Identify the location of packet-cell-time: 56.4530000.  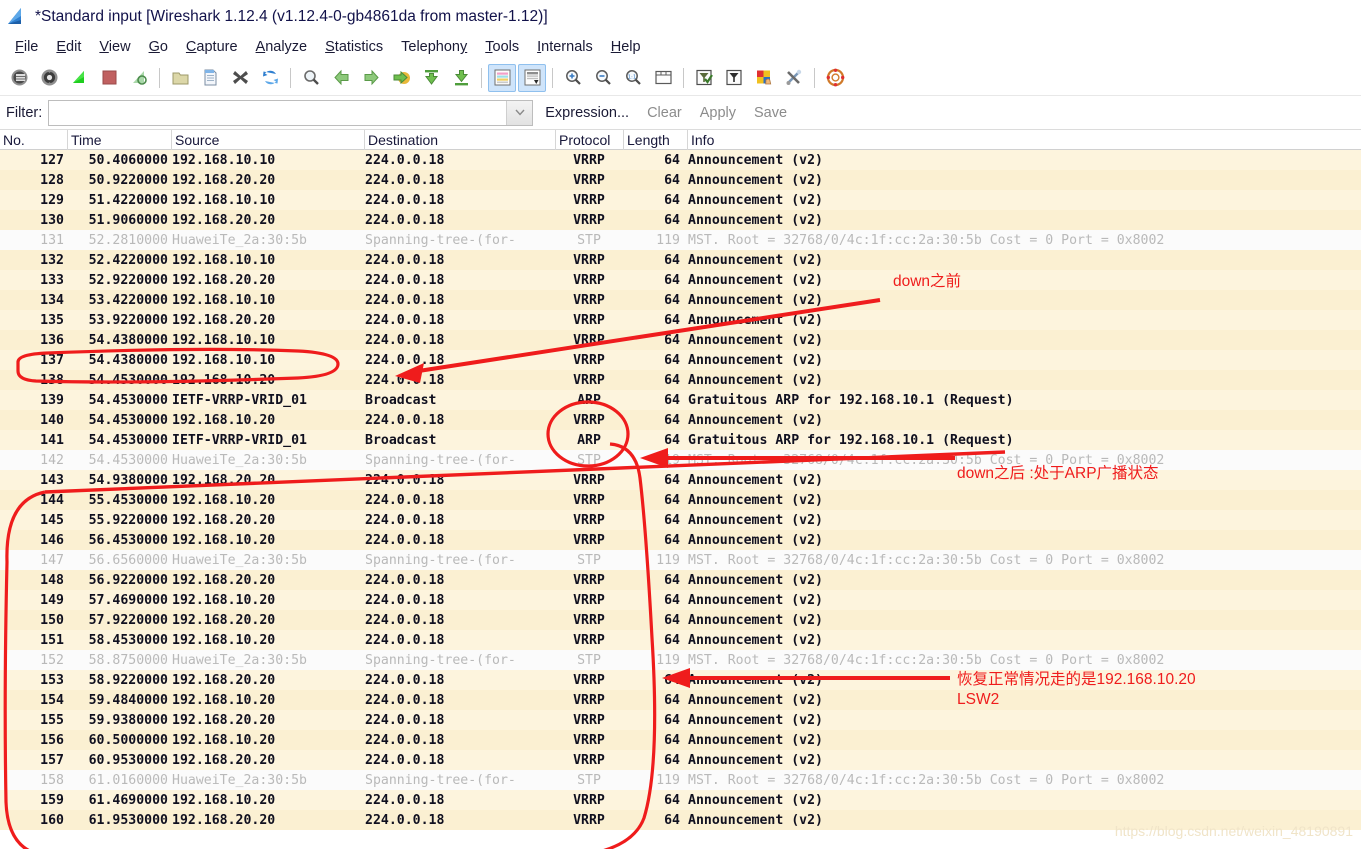
(128, 540).